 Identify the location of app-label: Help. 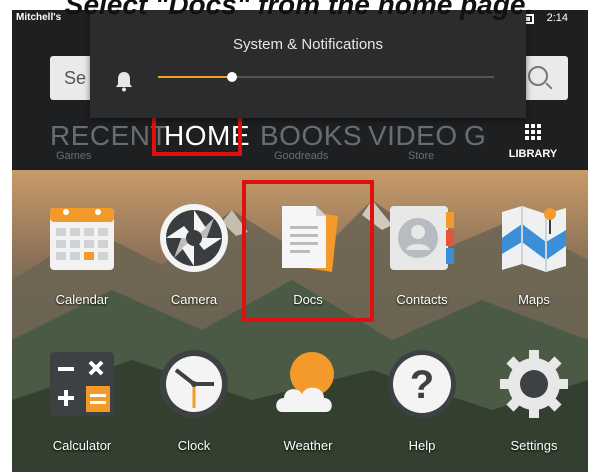
(422, 445).